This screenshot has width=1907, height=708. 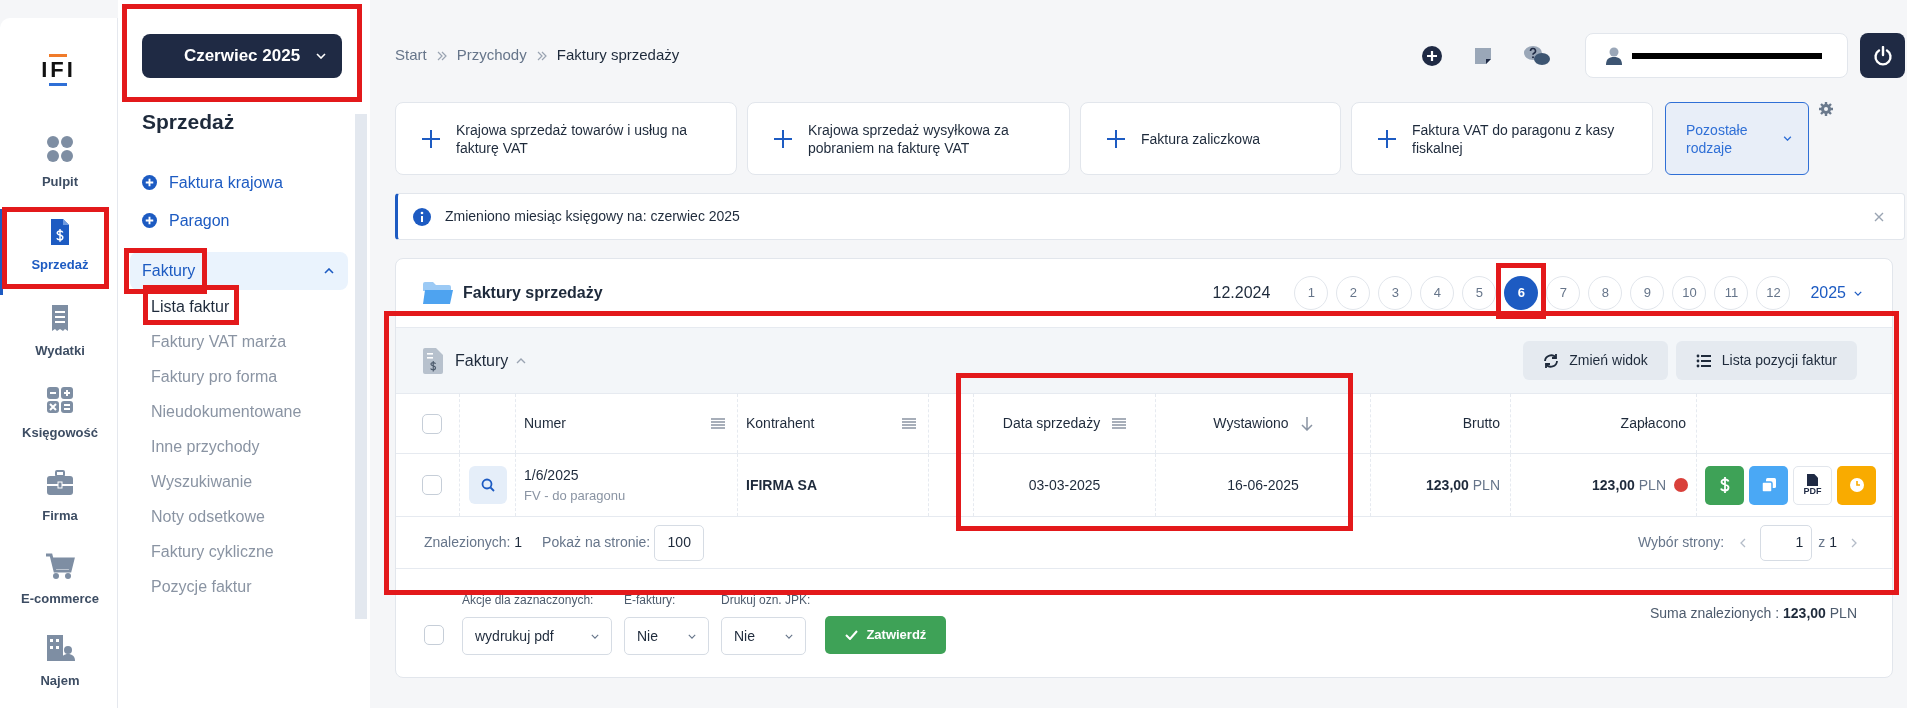 What do you see at coordinates (411, 55) in the screenshot?
I see `breadcrumb-item: Start` at bounding box center [411, 55].